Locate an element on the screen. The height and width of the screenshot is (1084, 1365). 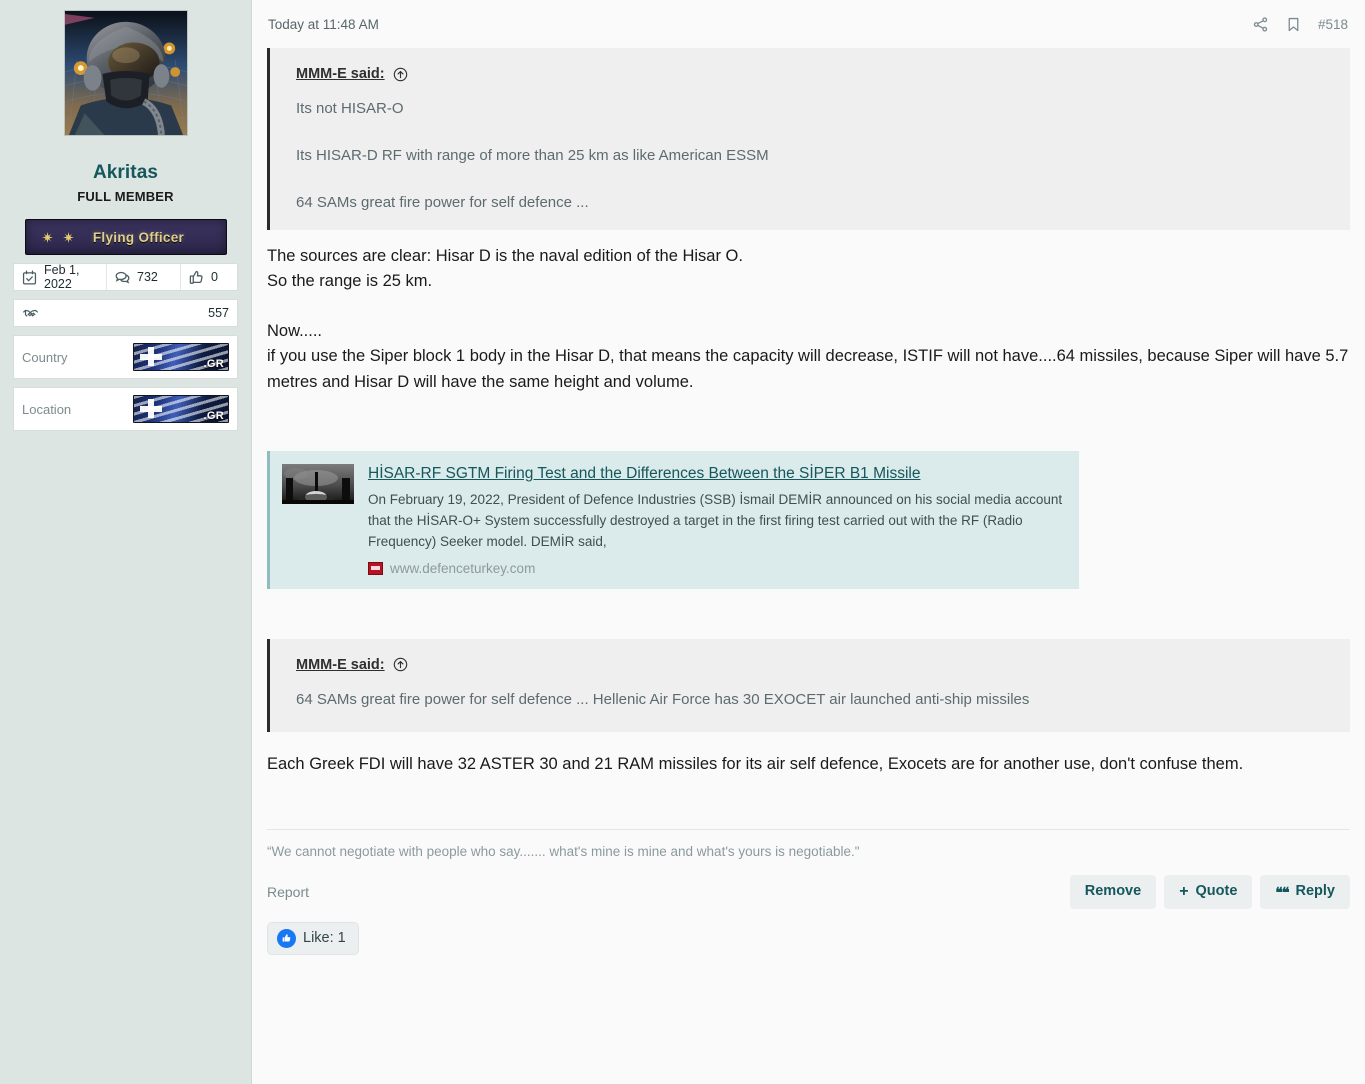
link-preview-thumbnail is located at coordinates (318, 483).